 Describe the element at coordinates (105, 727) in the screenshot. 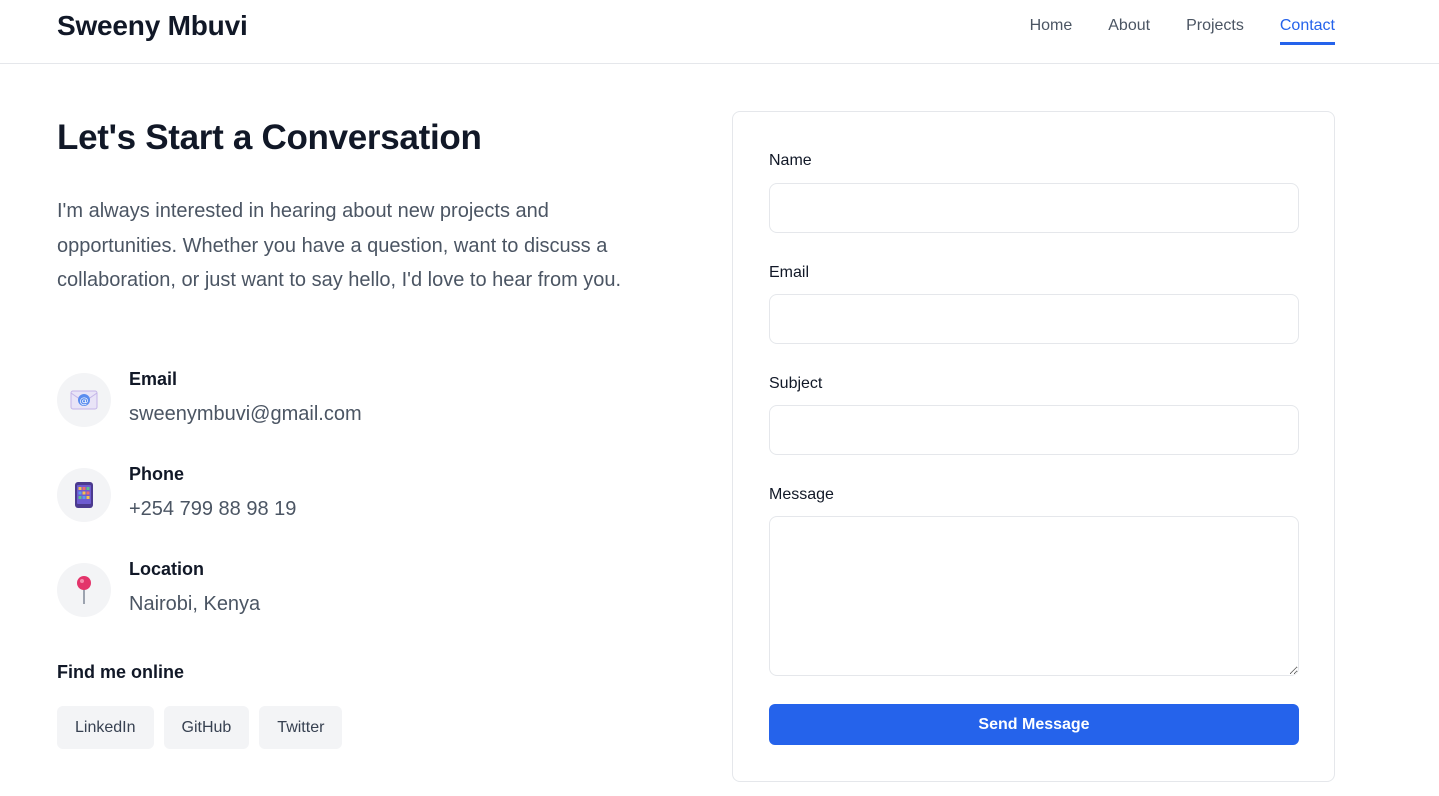

I see `linkedin-link: LinkedIn` at that location.